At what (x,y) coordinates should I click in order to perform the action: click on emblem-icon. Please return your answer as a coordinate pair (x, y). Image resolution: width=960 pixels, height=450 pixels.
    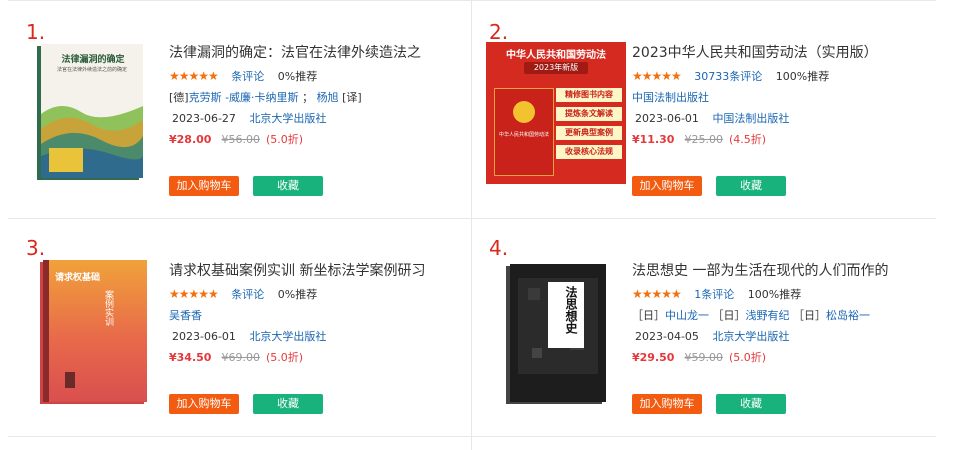
    Looking at the image, I should click on (524, 112).